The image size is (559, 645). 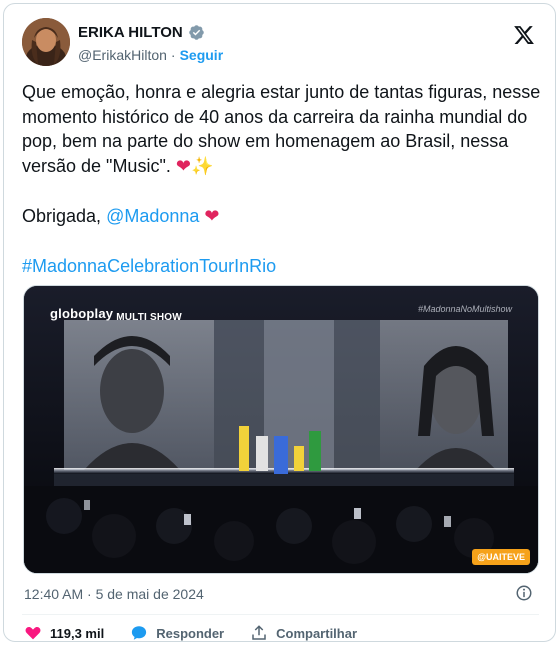 What do you see at coordinates (150, 43) in the screenshot?
I see `author-names: ERIKA HILTON @ErikakHilton · Seguir` at bounding box center [150, 43].